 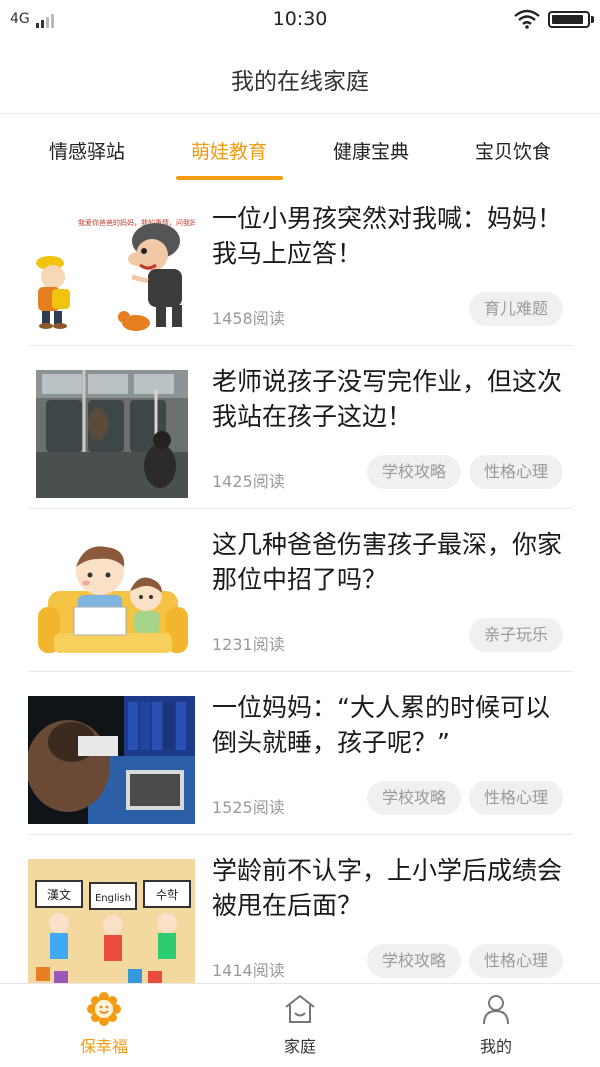 I want to click on article-title: 一位小男孩突然对我喊：妈妈！我马上应答！, so click(x=392, y=236).